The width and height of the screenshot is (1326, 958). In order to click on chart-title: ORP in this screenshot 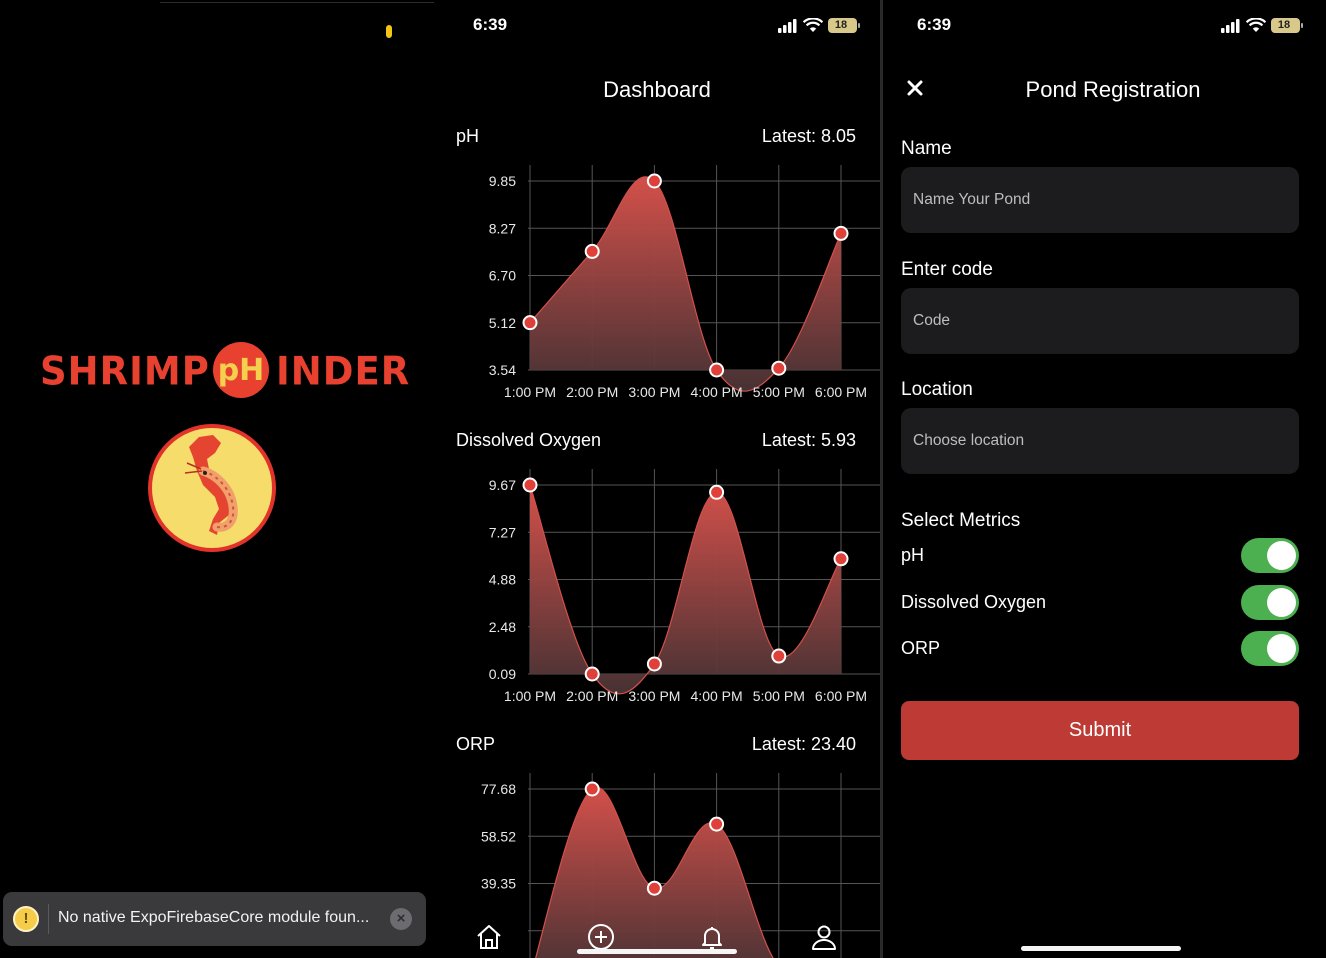, I will do `click(476, 744)`.